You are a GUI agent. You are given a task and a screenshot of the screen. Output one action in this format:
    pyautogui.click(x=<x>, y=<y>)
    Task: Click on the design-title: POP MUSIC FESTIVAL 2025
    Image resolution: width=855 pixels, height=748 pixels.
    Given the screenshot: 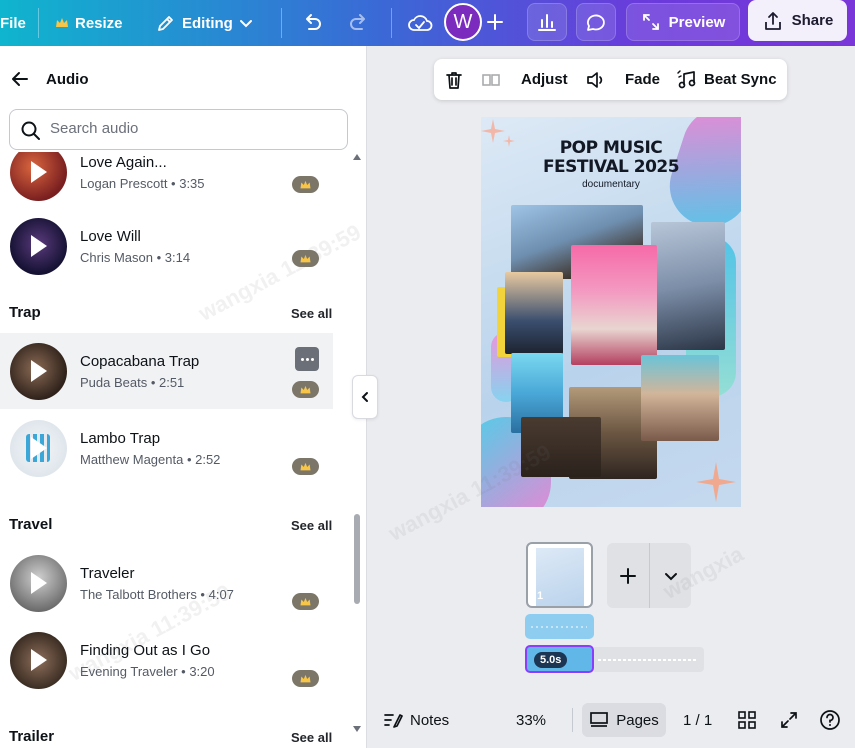 What is the action you would take?
    pyautogui.click(x=611, y=158)
    